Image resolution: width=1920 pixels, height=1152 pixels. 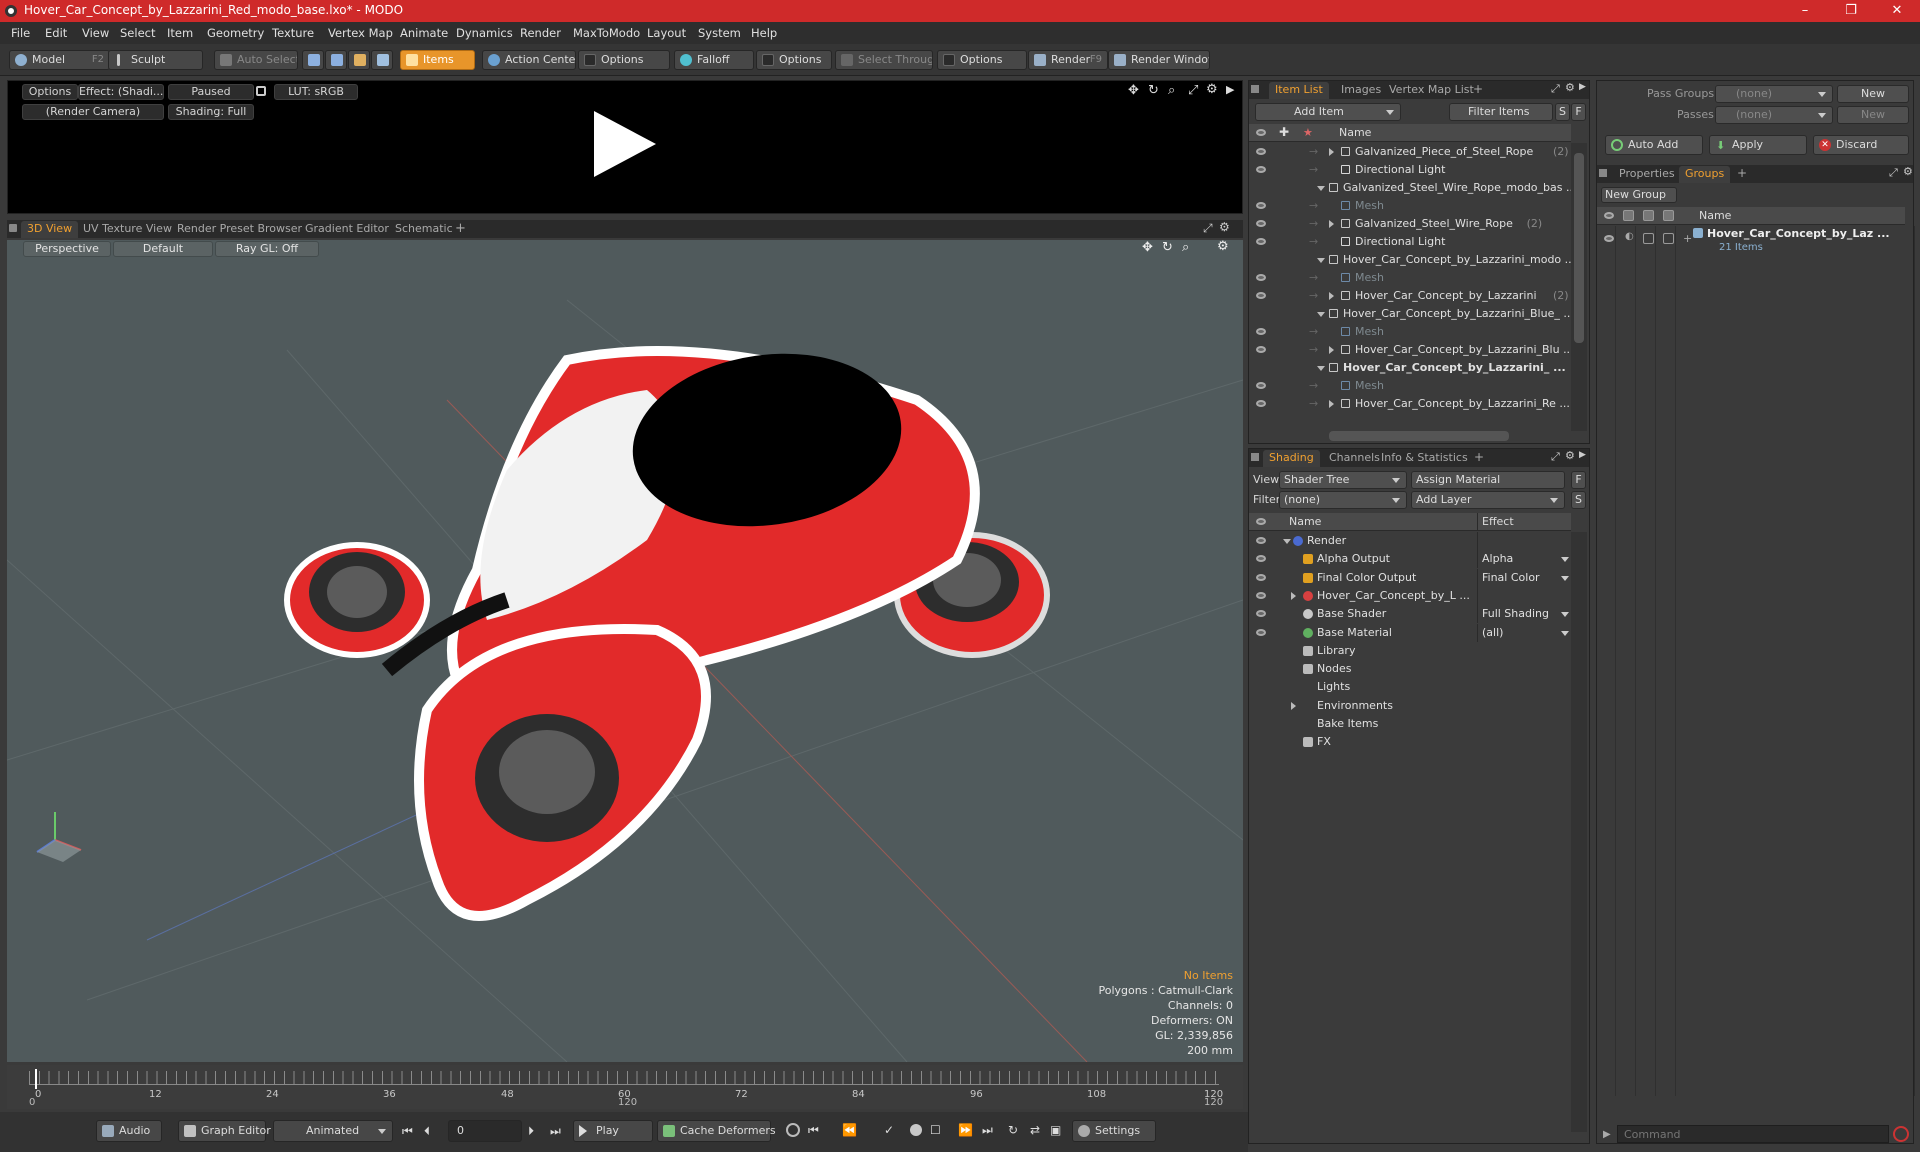 What do you see at coordinates (484, 33) in the screenshot?
I see `menu-dynamics: Dynamics` at bounding box center [484, 33].